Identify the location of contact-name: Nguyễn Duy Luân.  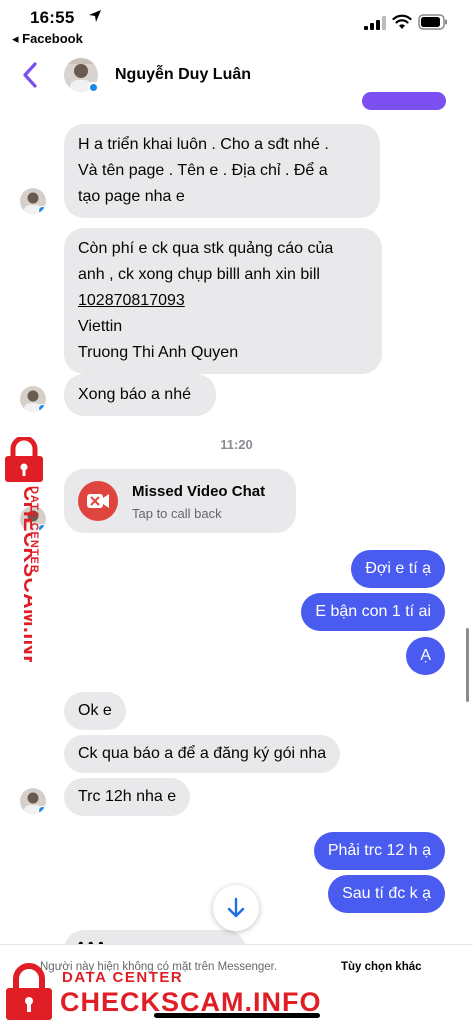
(183, 75).